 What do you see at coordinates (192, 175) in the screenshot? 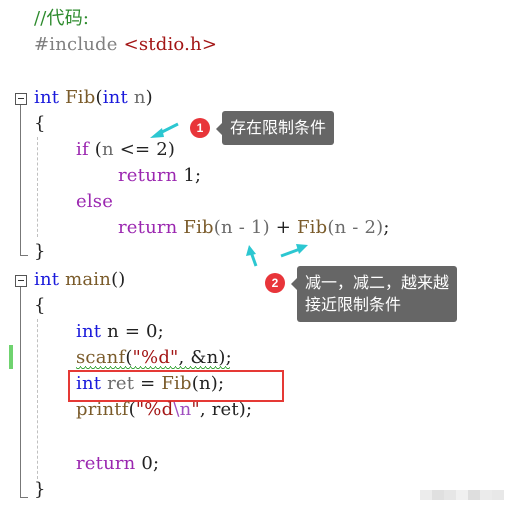
I see `return-value: 1;` at bounding box center [192, 175].